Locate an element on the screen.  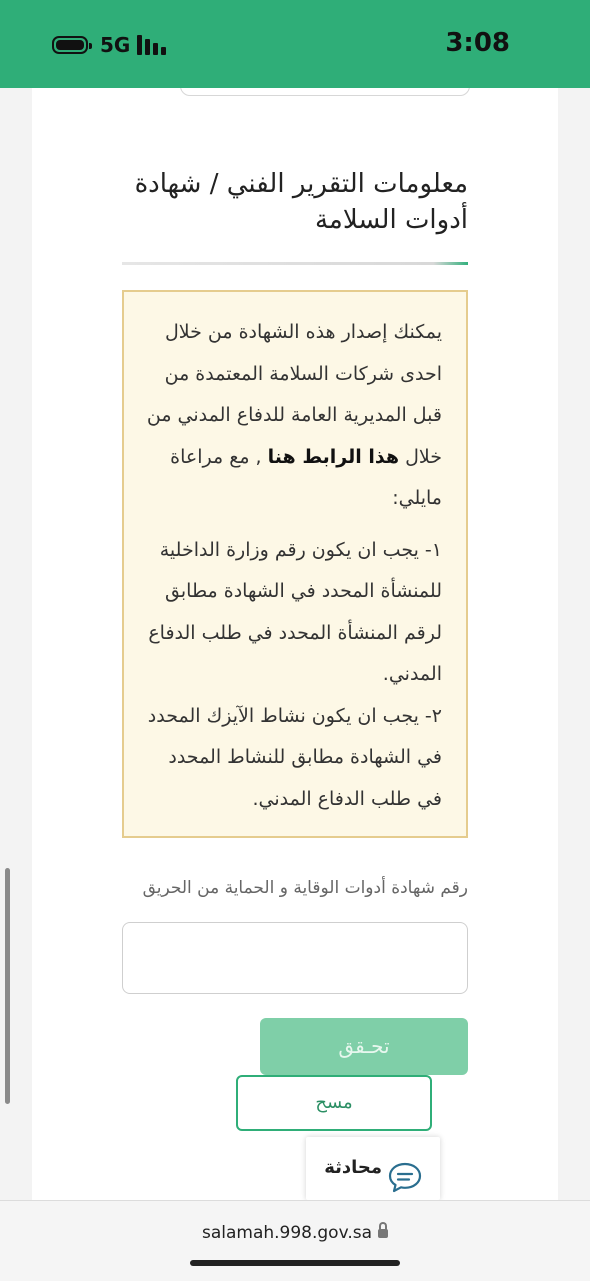
browser-address-bar: salamah.998.gov.sa is located at coordinates (295, 1240).